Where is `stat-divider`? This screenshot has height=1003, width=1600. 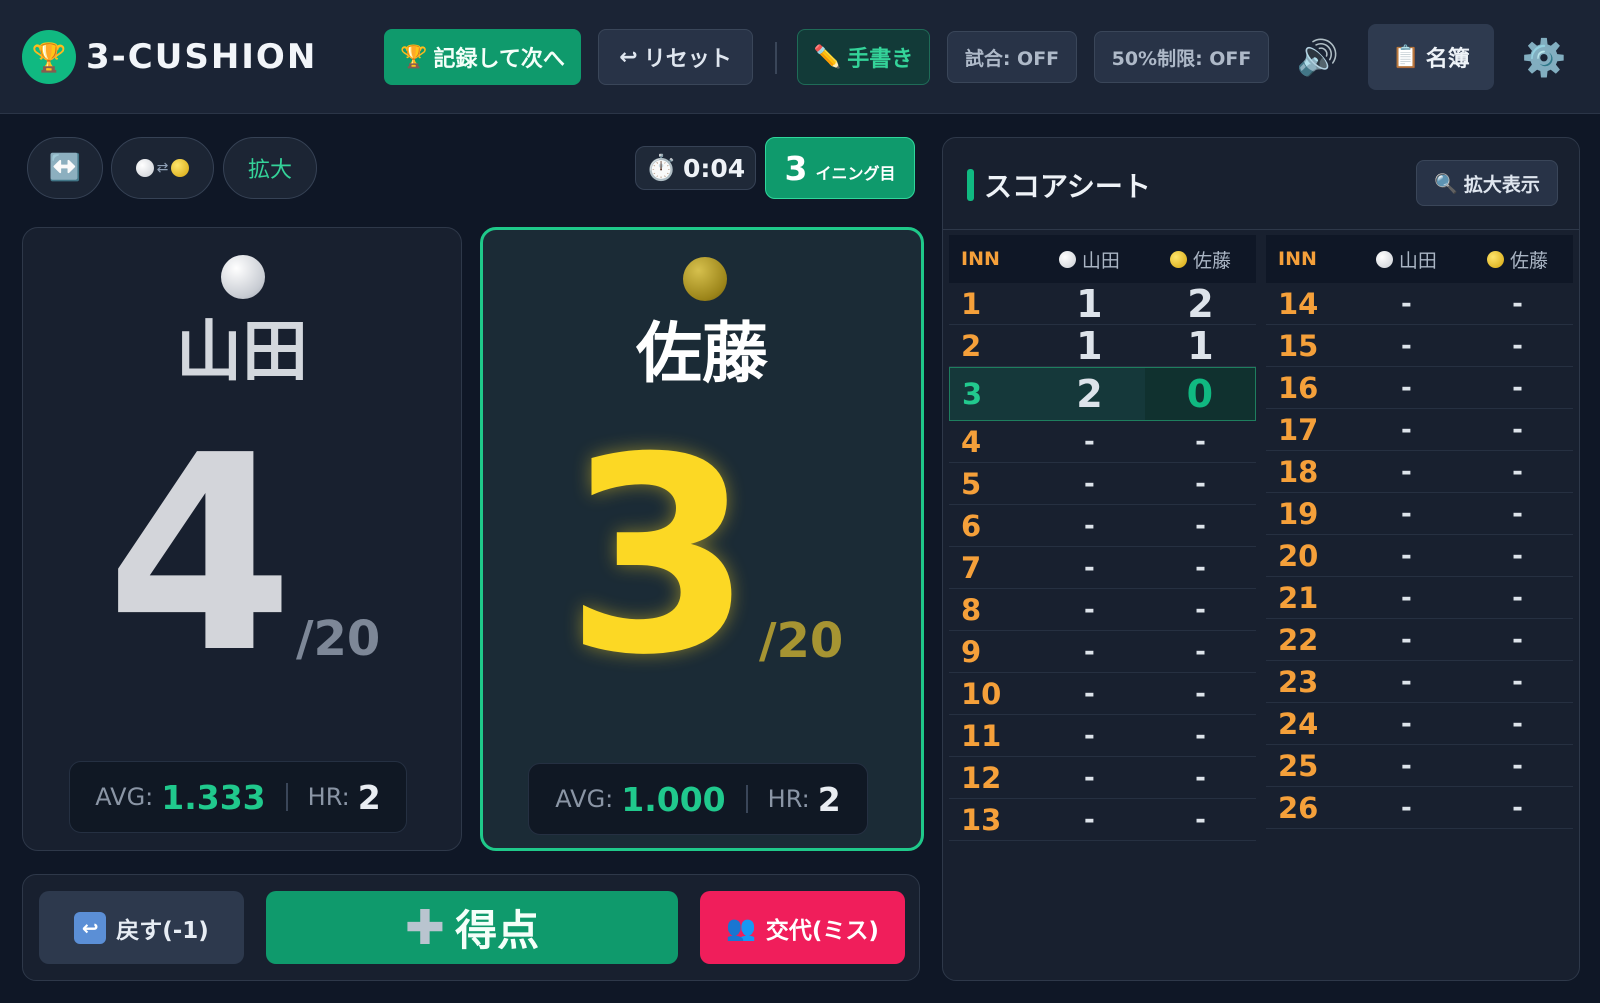 stat-divider is located at coordinates (286, 797).